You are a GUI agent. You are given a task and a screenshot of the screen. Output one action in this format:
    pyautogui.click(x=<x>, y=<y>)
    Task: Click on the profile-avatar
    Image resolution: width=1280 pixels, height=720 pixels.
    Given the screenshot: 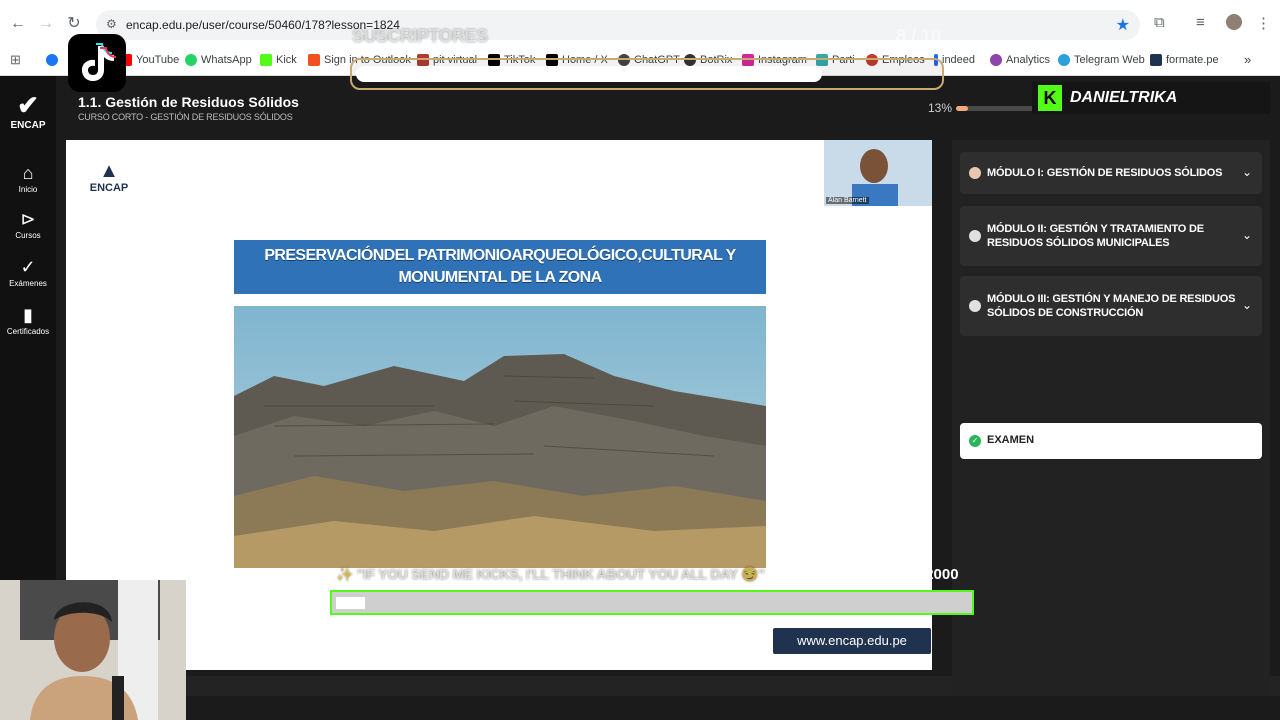 What is the action you would take?
    pyautogui.click(x=1234, y=22)
    